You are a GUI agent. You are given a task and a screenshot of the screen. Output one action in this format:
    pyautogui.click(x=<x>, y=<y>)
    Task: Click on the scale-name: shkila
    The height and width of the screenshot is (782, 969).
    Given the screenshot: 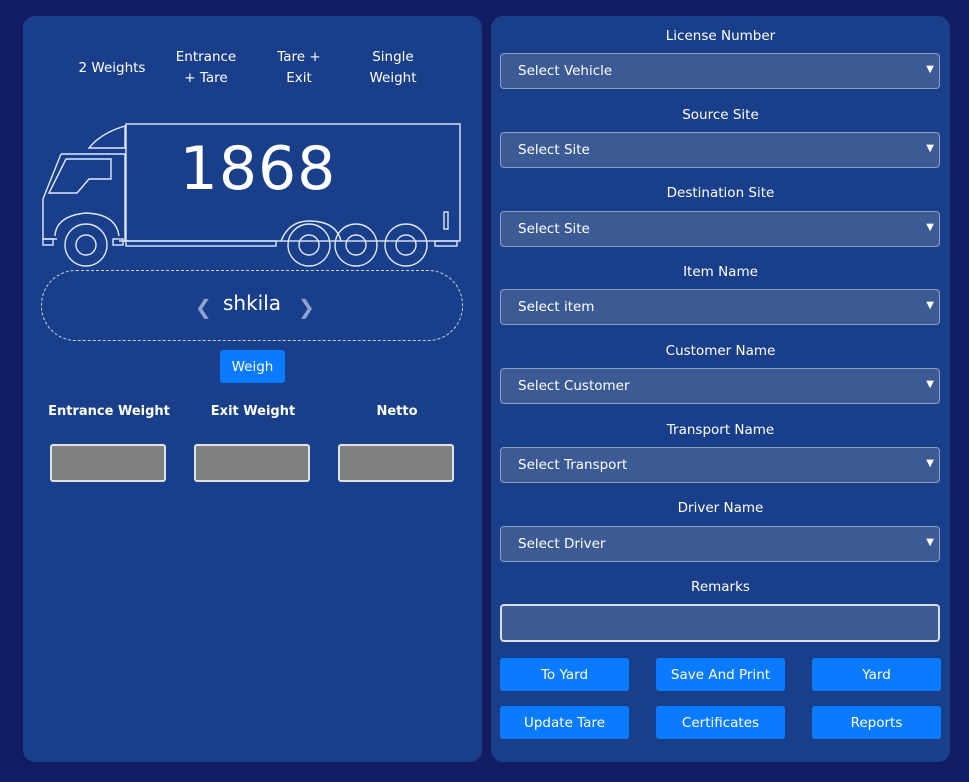 What is the action you would take?
    pyautogui.click(x=252, y=303)
    